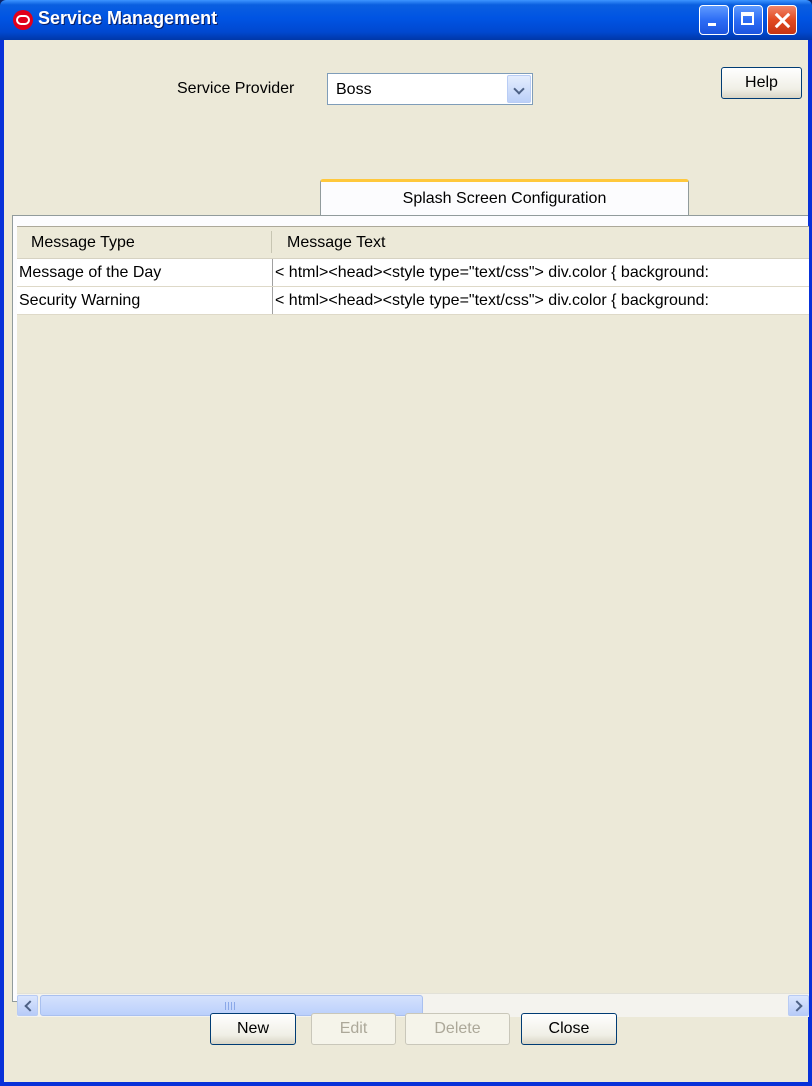  What do you see at coordinates (271, 242) in the screenshot?
I see `column-divider` at bounding box center [271, 242].